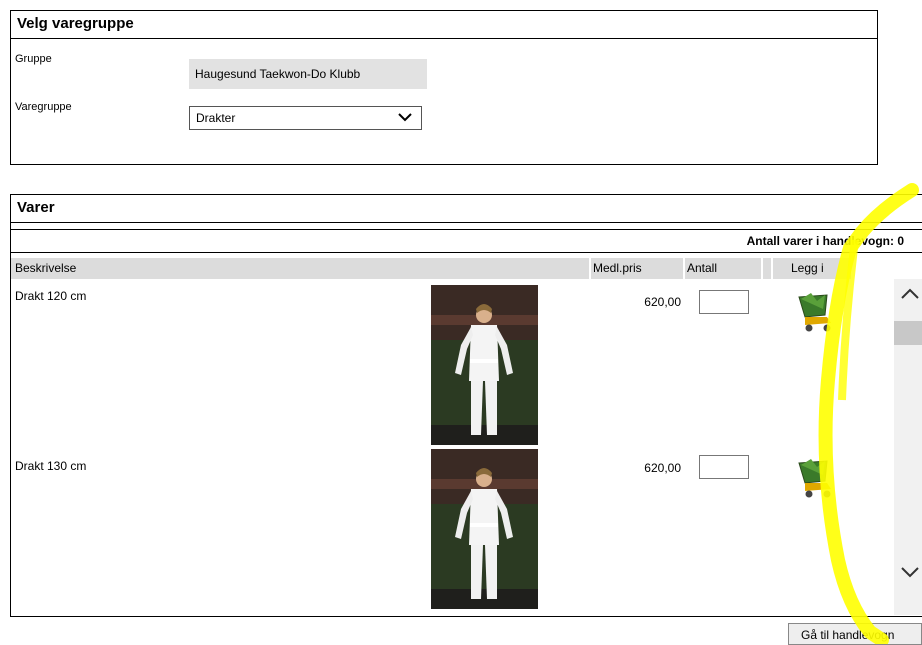 This screenshot has width=922, height=645. Describe the element at coordinates (308, 74) in the screenshot. I see `gruppe-value: Haugesund Taekwon-Do Klubb` at that location.